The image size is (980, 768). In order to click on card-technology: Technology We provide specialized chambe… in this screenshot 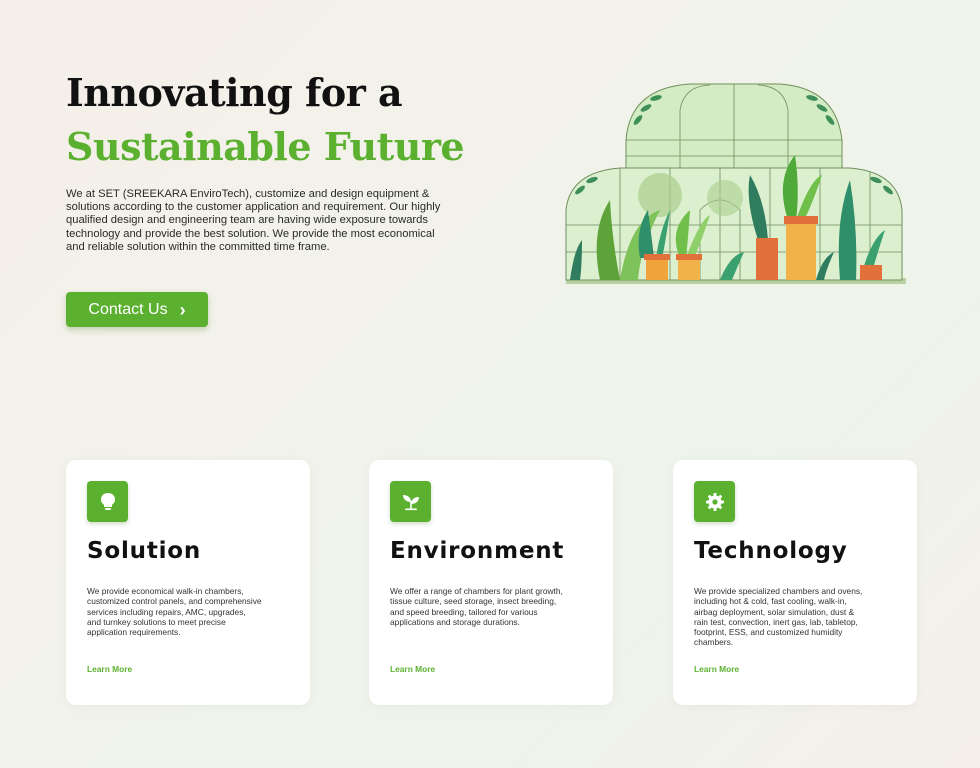, I will do `click(795, 582)`.